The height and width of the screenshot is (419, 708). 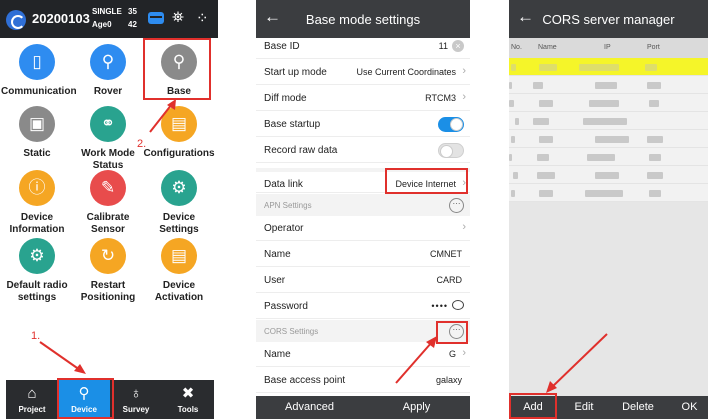 I want to click on bottom-action-bar: Advanced Apply, so click(x=363, y=407).